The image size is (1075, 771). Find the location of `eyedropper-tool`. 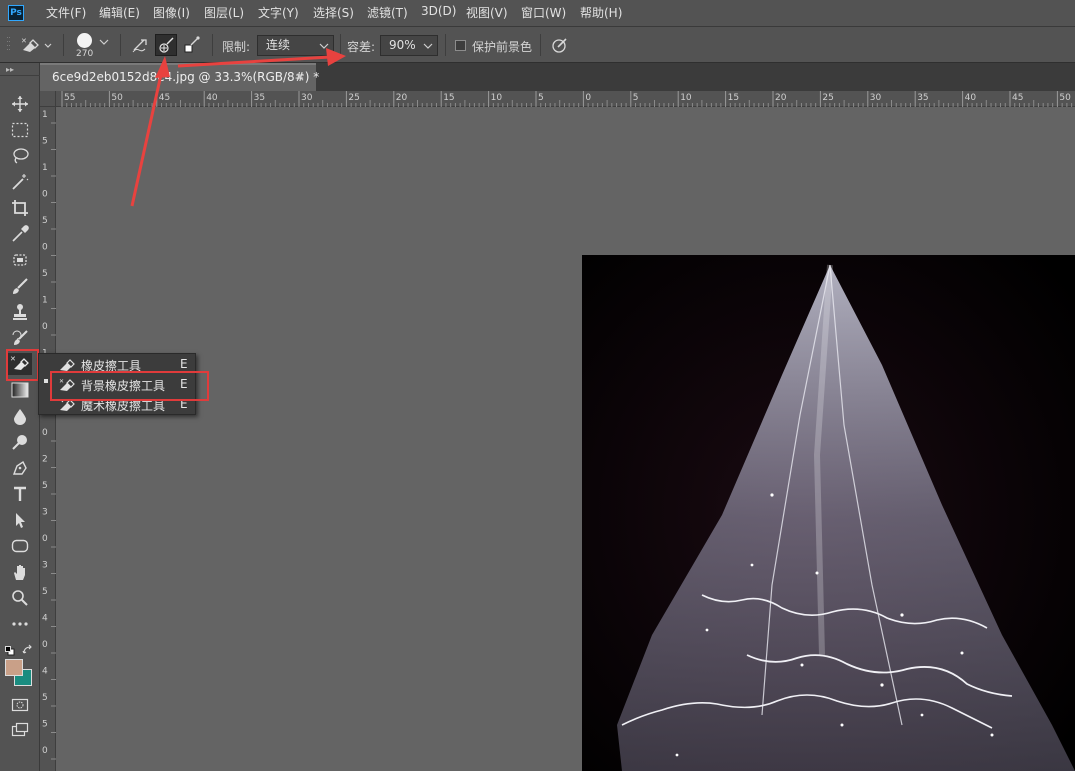

eyedropper-tool is located at coordinates (20, 234).